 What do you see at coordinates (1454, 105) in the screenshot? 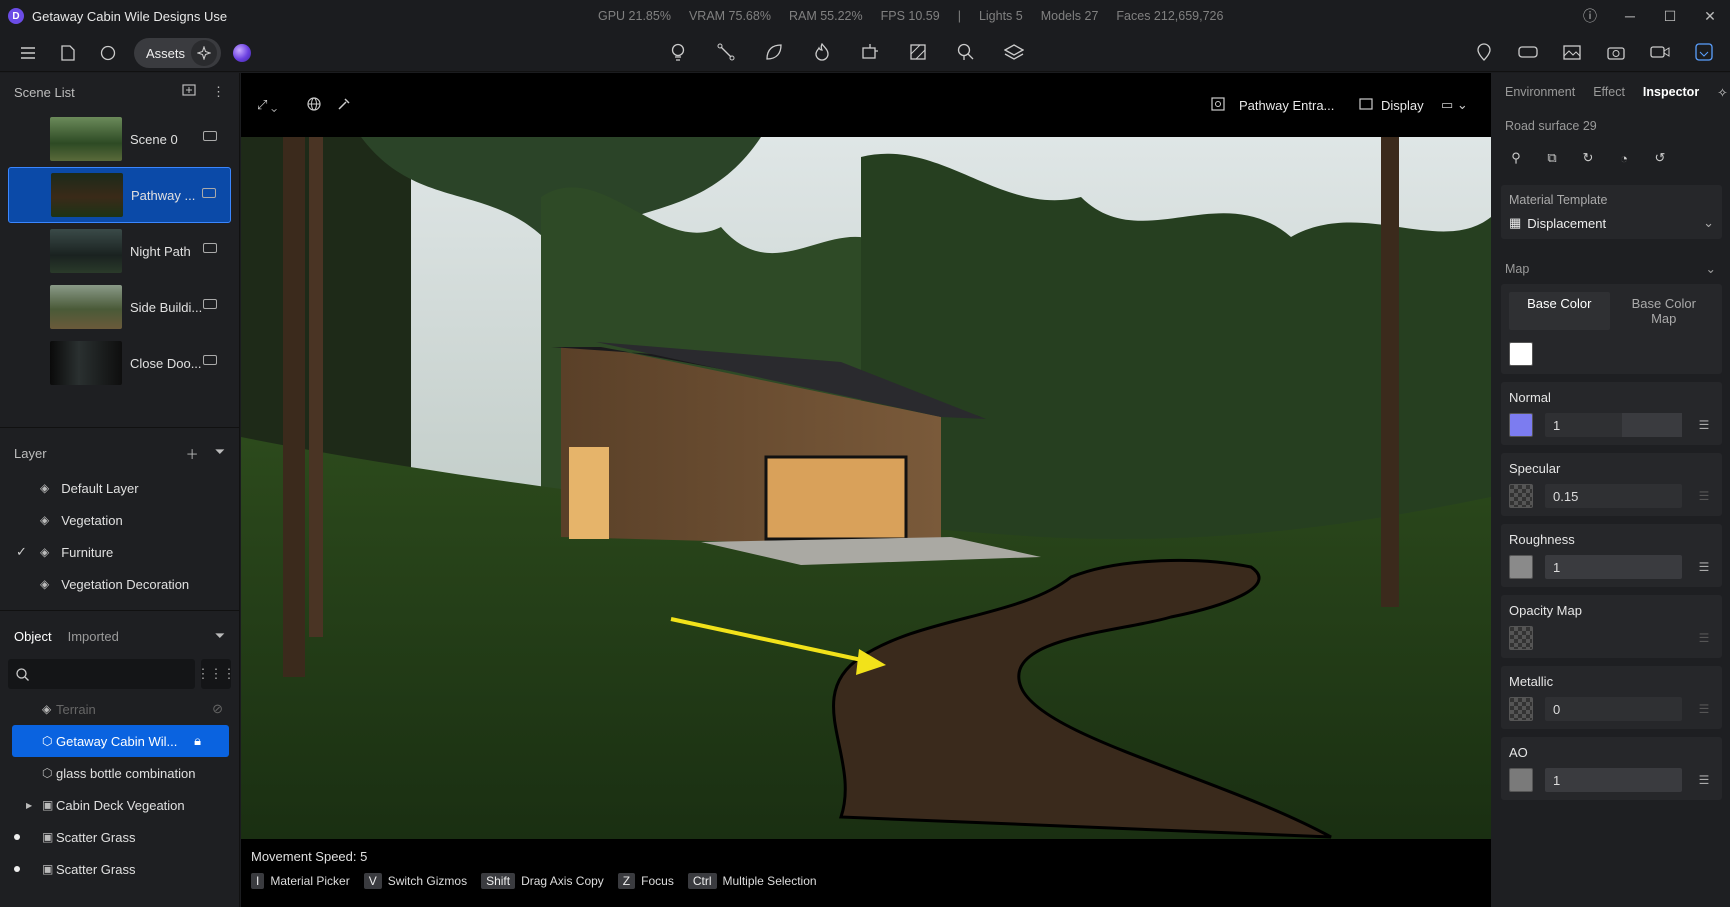
I see `view-options-icon: ▭ ⌄` at bounding box center [1454, 105].